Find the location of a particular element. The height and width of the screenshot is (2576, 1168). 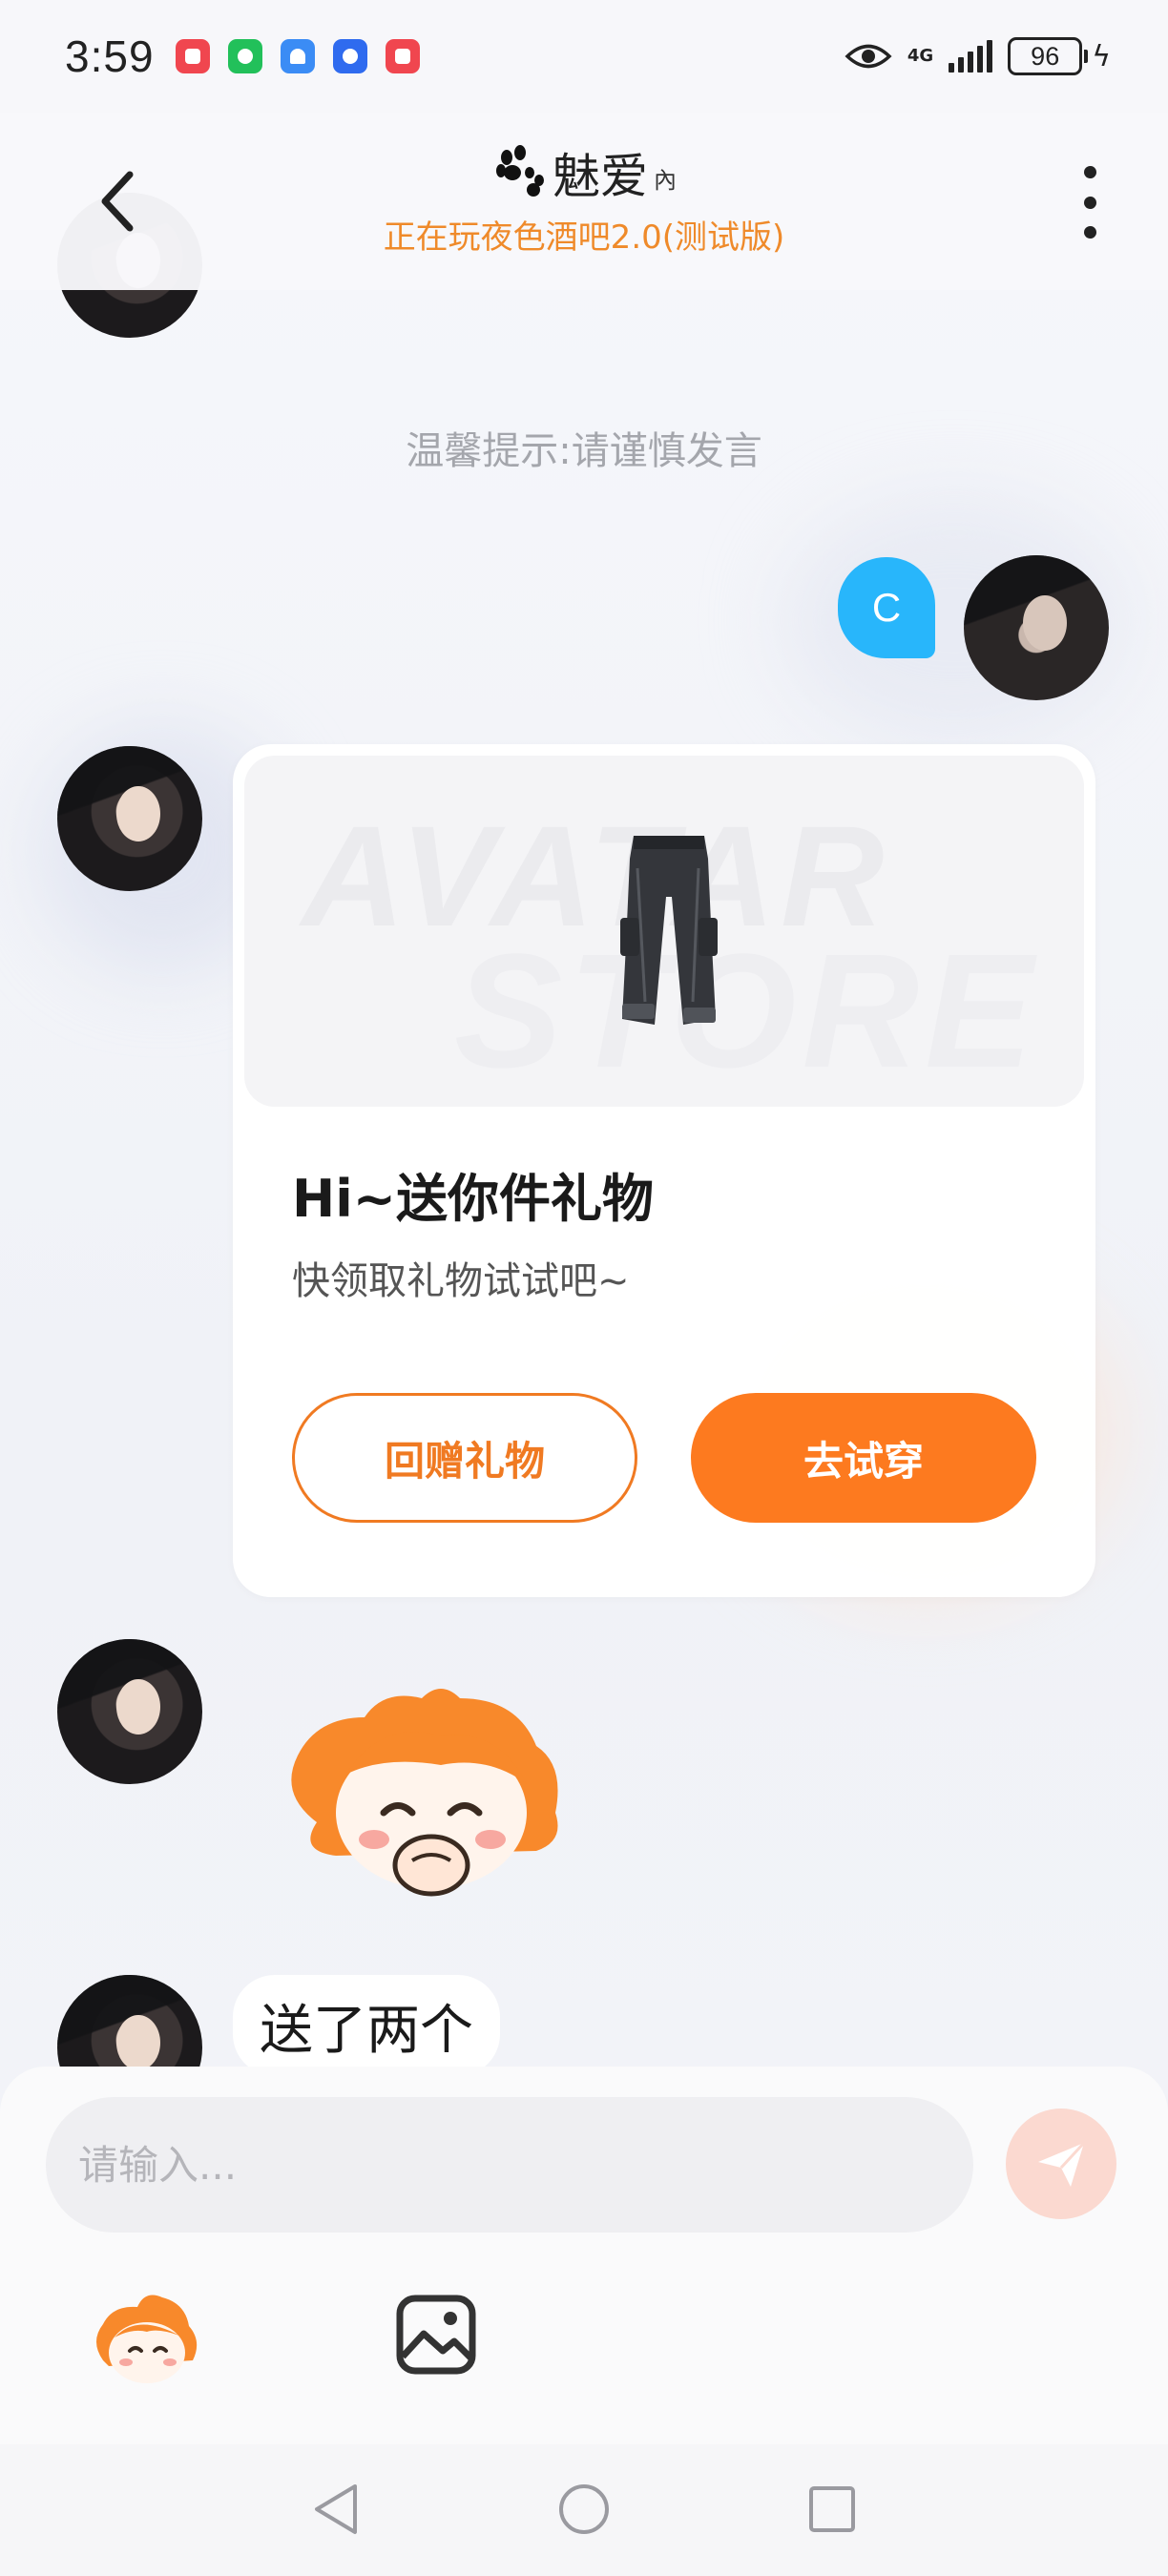

status-indicators: 4G 96 ϟ is located at coordinates (978, 56).